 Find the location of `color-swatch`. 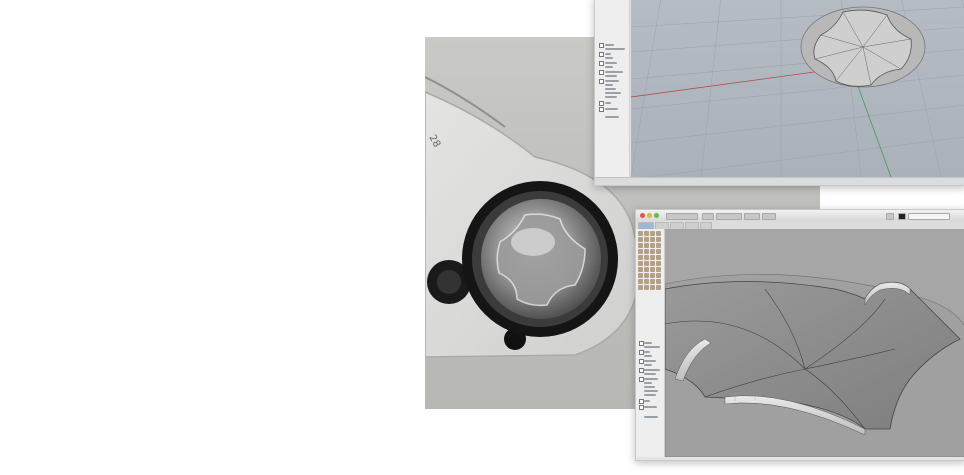

color-swatch is located at coordinates (902, 216).